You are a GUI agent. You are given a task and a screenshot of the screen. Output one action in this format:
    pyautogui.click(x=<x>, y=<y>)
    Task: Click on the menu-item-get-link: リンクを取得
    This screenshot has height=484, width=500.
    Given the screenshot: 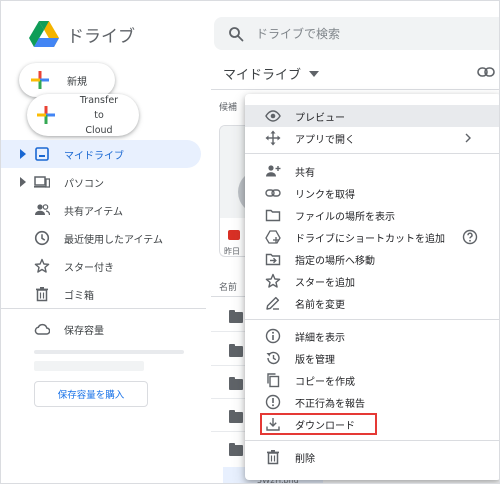 What is the action you would take?
    pyautogui.click(x=372, y=193)
    